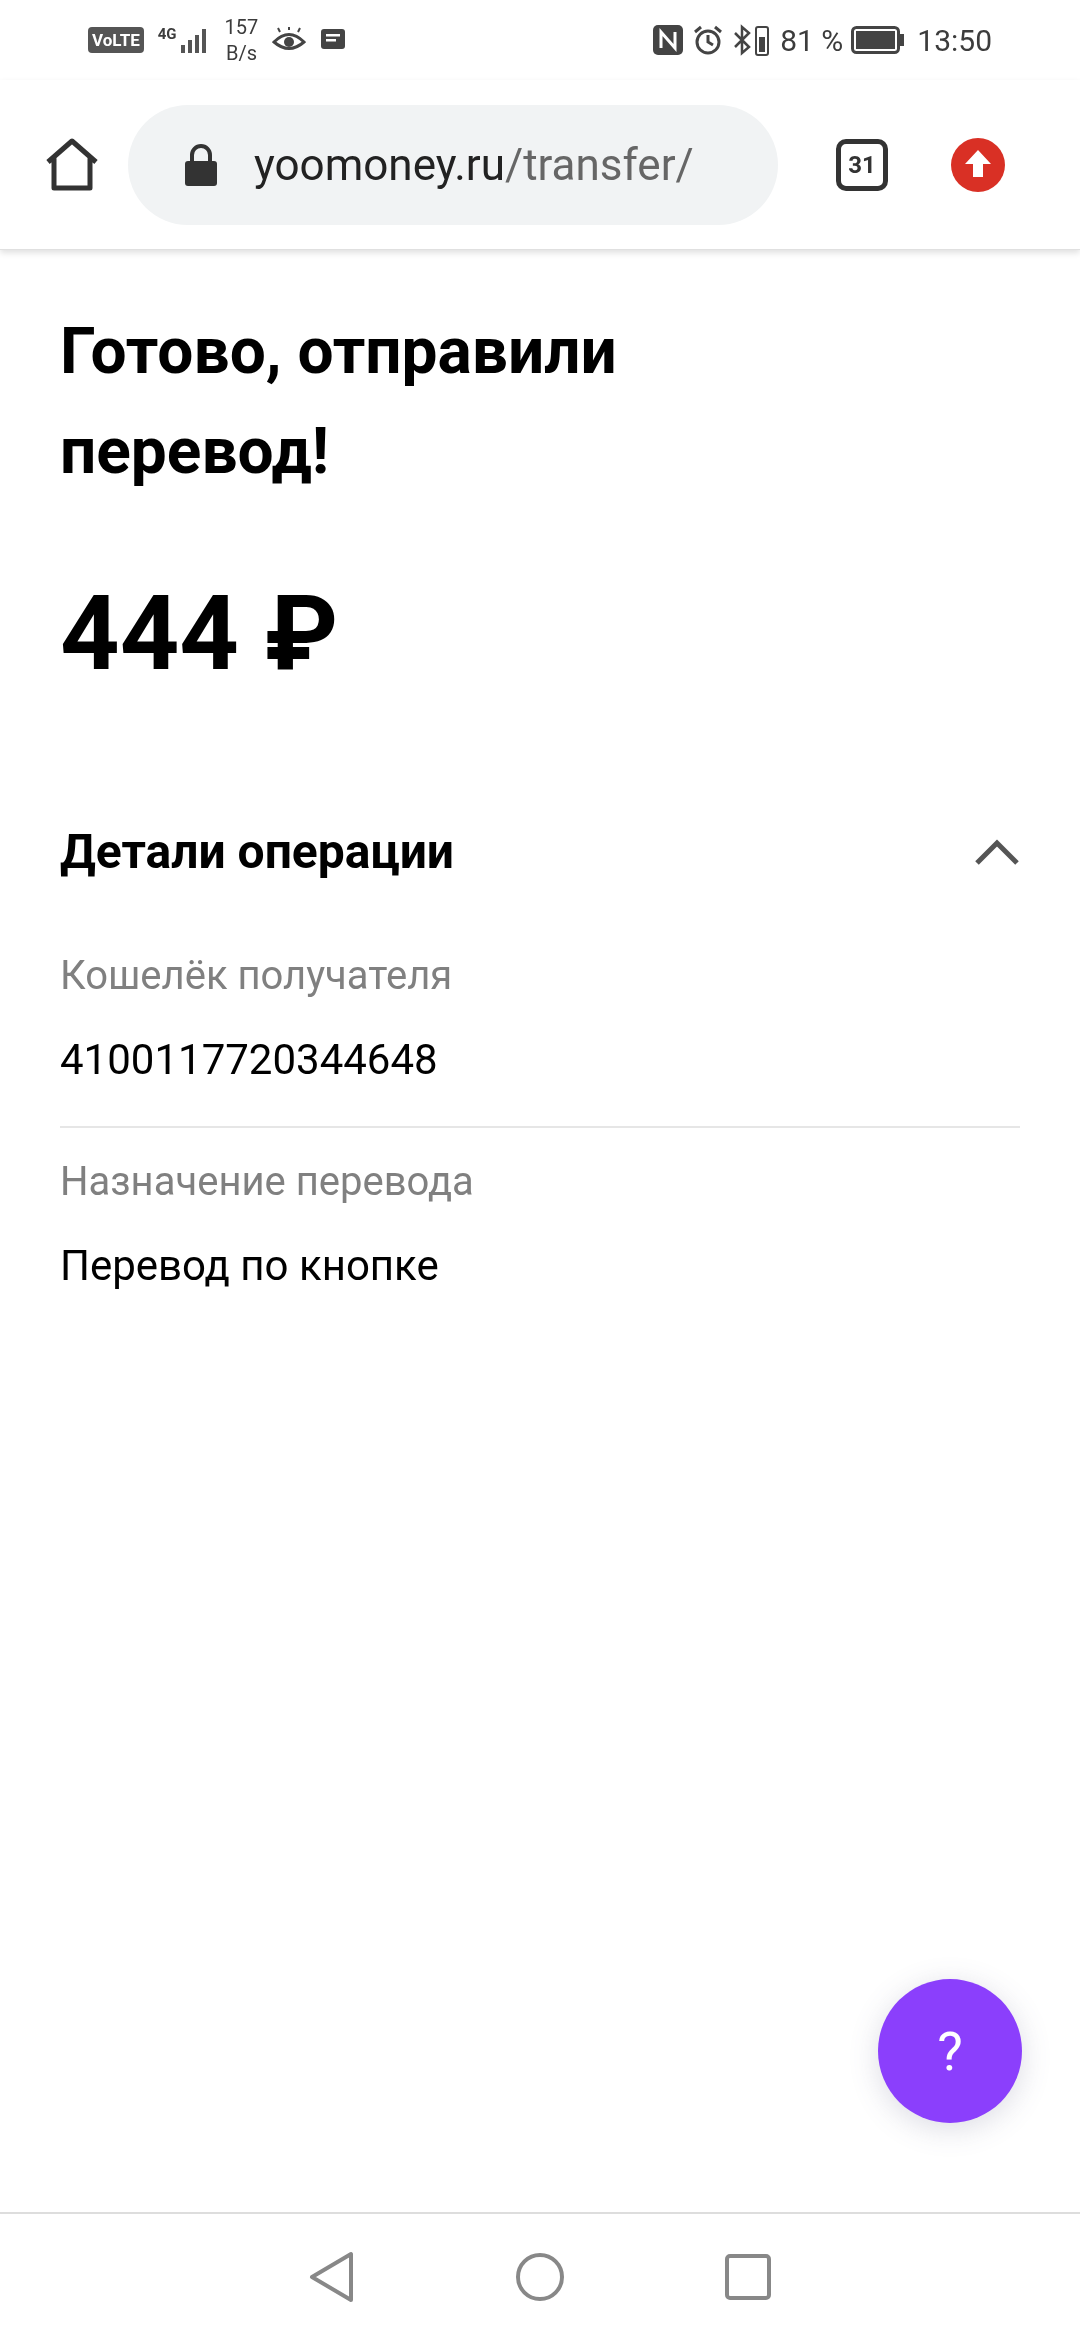 This screenshot has height=2340, width=1080. What do you see at coordinates (540, 852) in the screenshot?
I see `details-header: Детали операции` at bounding box center [540, 852].